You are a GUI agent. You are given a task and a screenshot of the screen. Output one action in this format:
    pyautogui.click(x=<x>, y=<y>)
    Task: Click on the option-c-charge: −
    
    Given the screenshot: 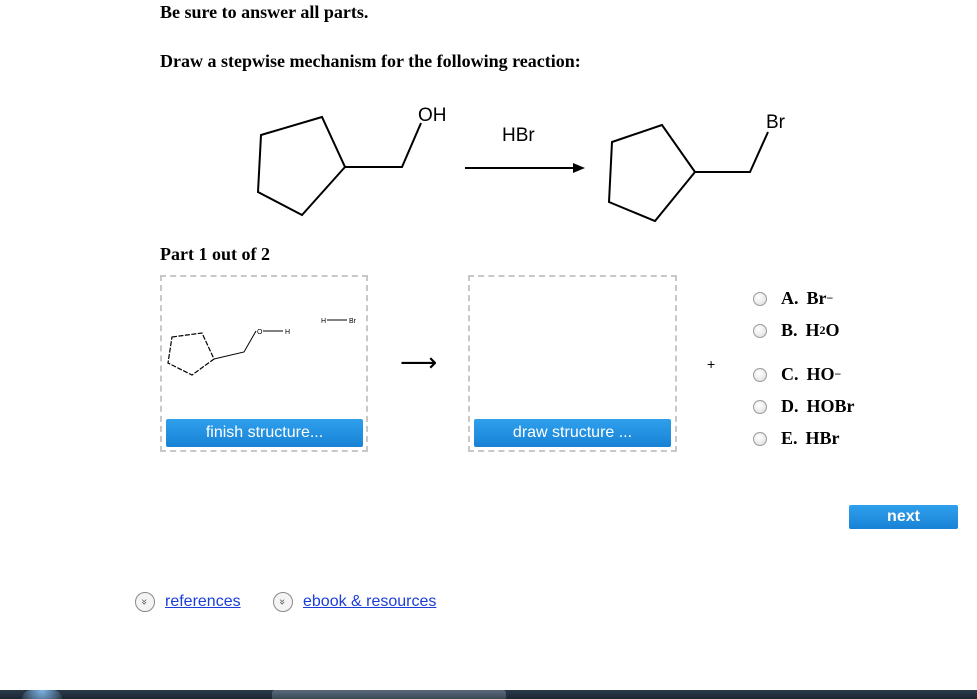 What is the action you would take?
    pyautogui.click(x=838, y=374)
    